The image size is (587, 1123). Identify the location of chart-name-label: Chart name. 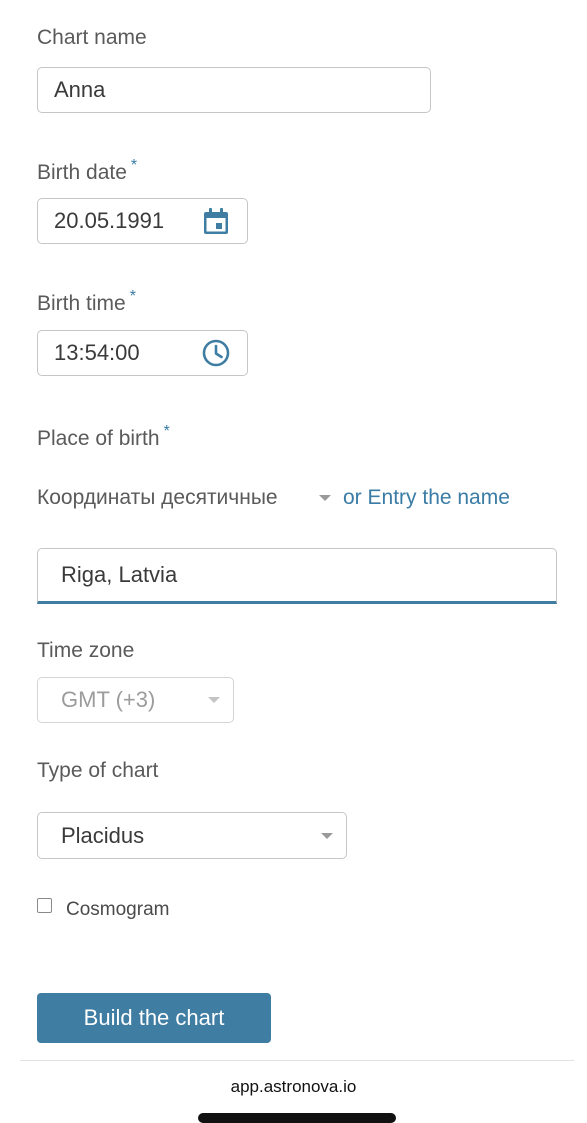
(92, 38).